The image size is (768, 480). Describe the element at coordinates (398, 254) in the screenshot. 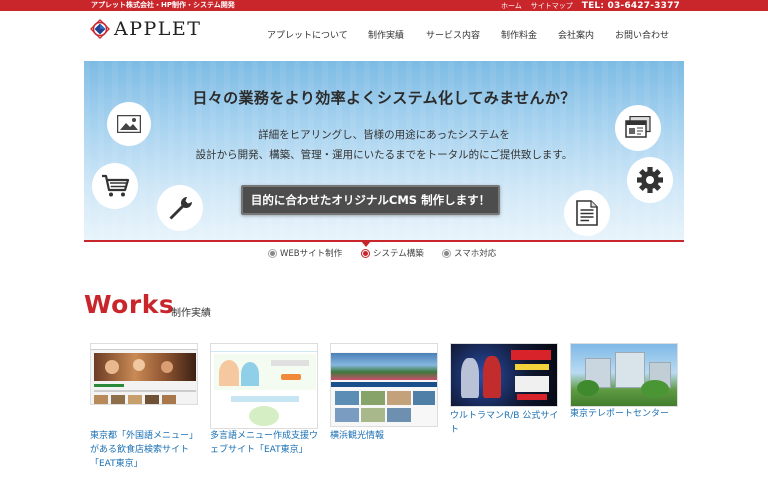

I see `tab-label: システム構築` at that location.